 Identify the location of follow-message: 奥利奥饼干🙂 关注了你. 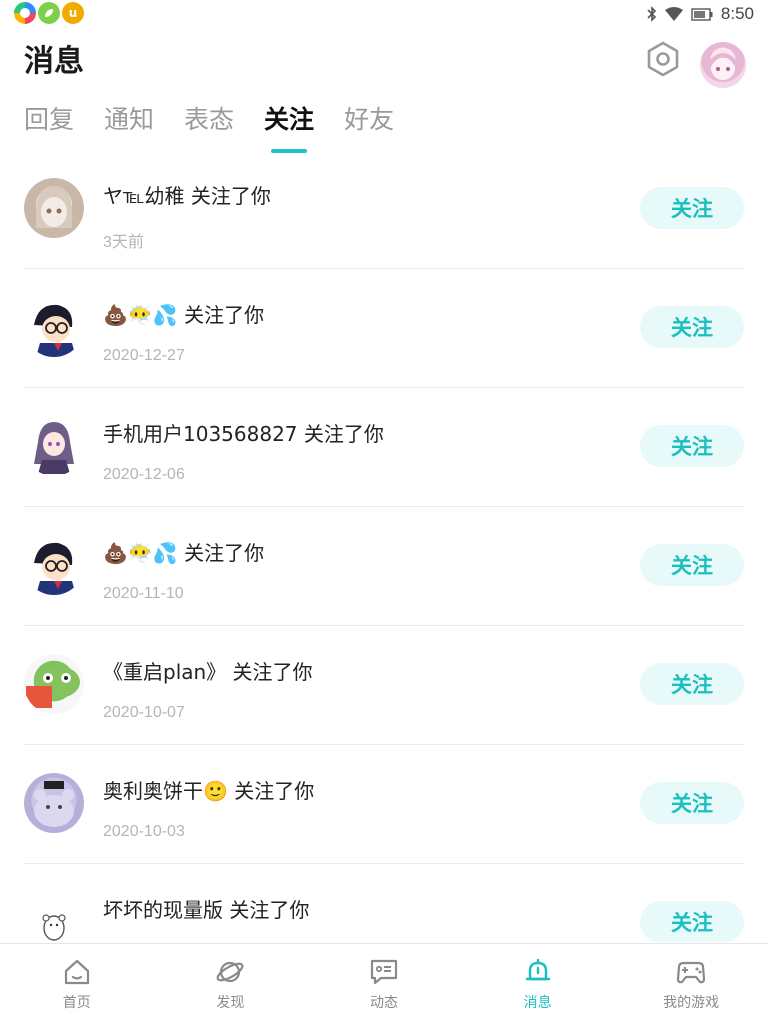
(209, 791).